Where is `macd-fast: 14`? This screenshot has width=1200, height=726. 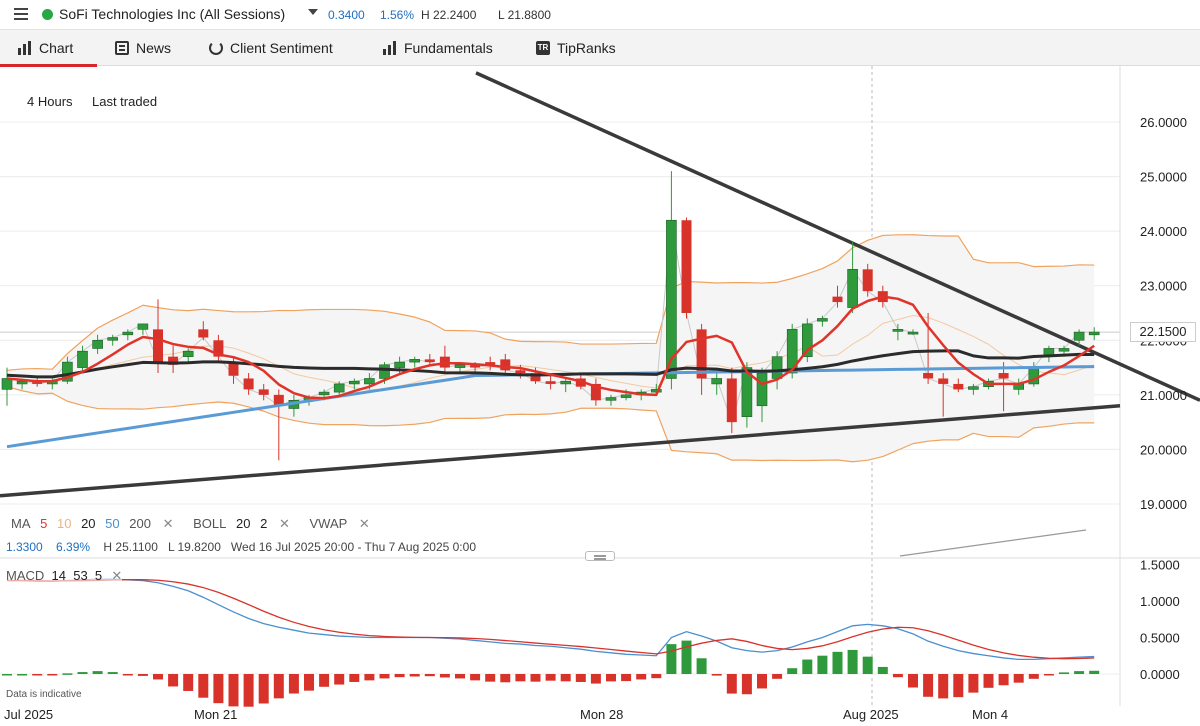
macd-fast: 14 is located at coordinates (59, 575).